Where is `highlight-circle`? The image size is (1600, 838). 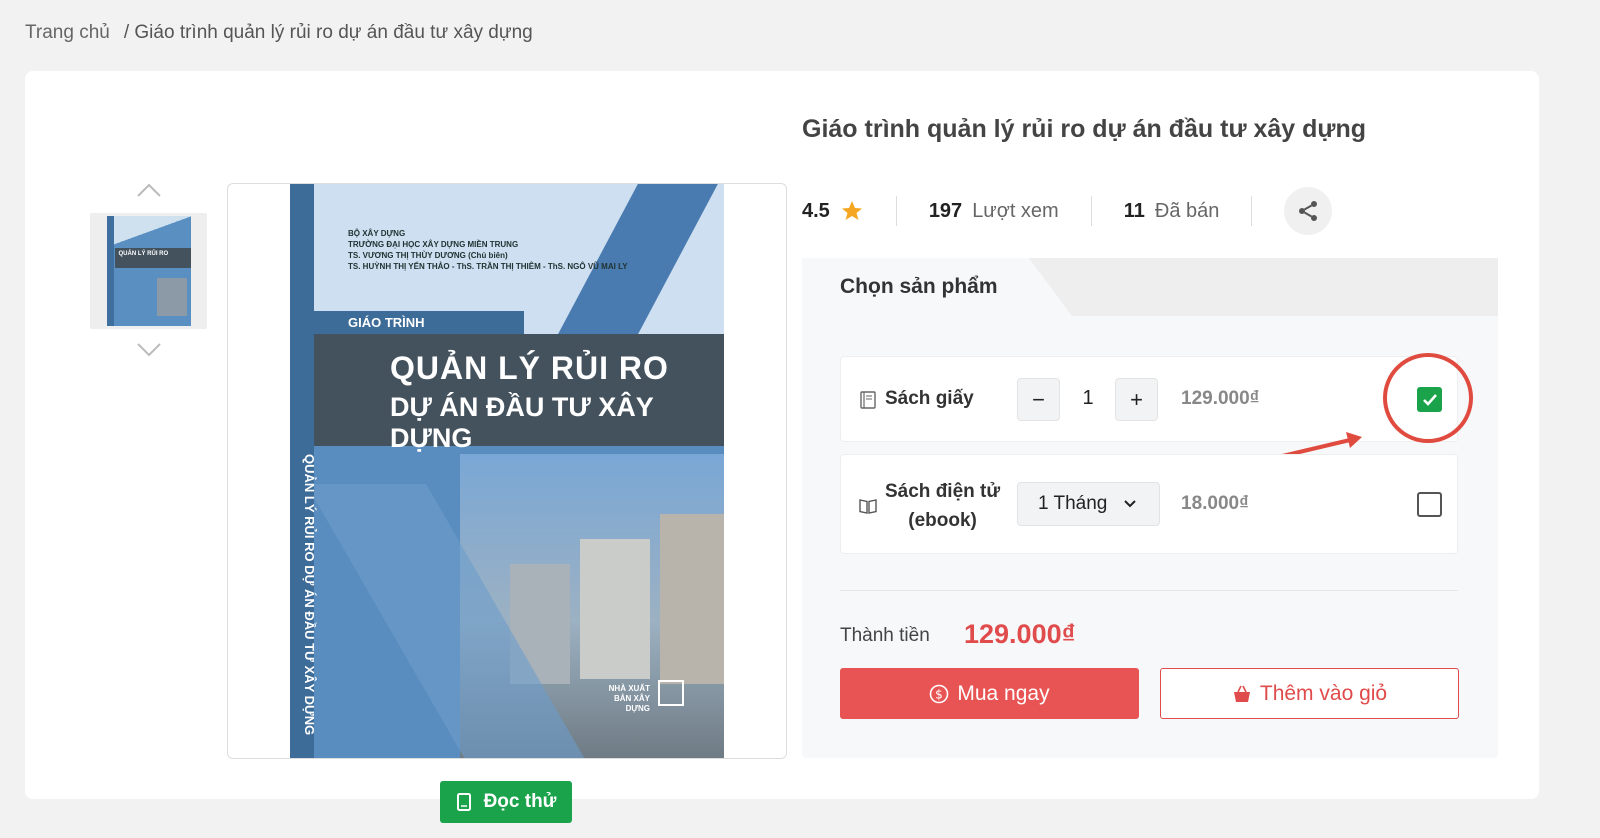 highlight-circle is located at coordinates (1428, 398).